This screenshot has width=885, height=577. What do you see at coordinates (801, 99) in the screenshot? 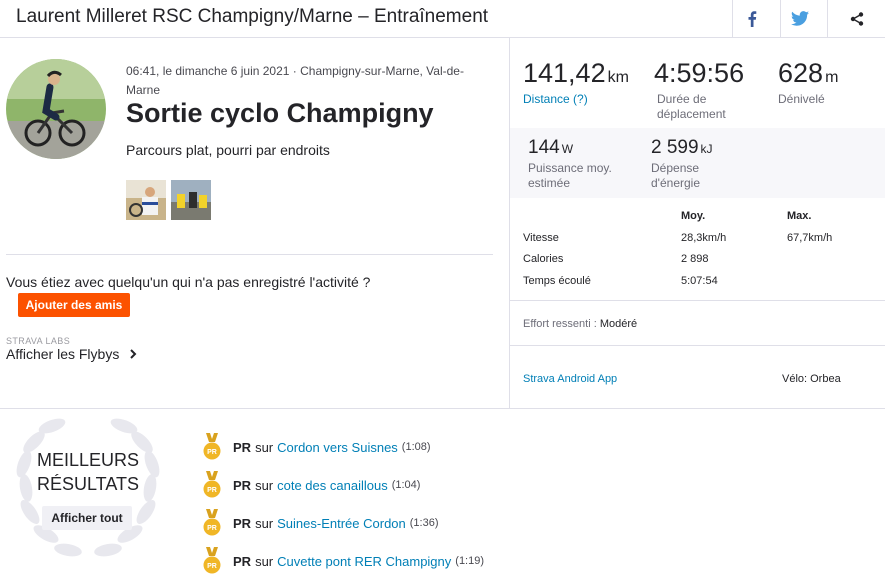
I see `elevation-label: Dénivelé` at bounding box center [801, 99].